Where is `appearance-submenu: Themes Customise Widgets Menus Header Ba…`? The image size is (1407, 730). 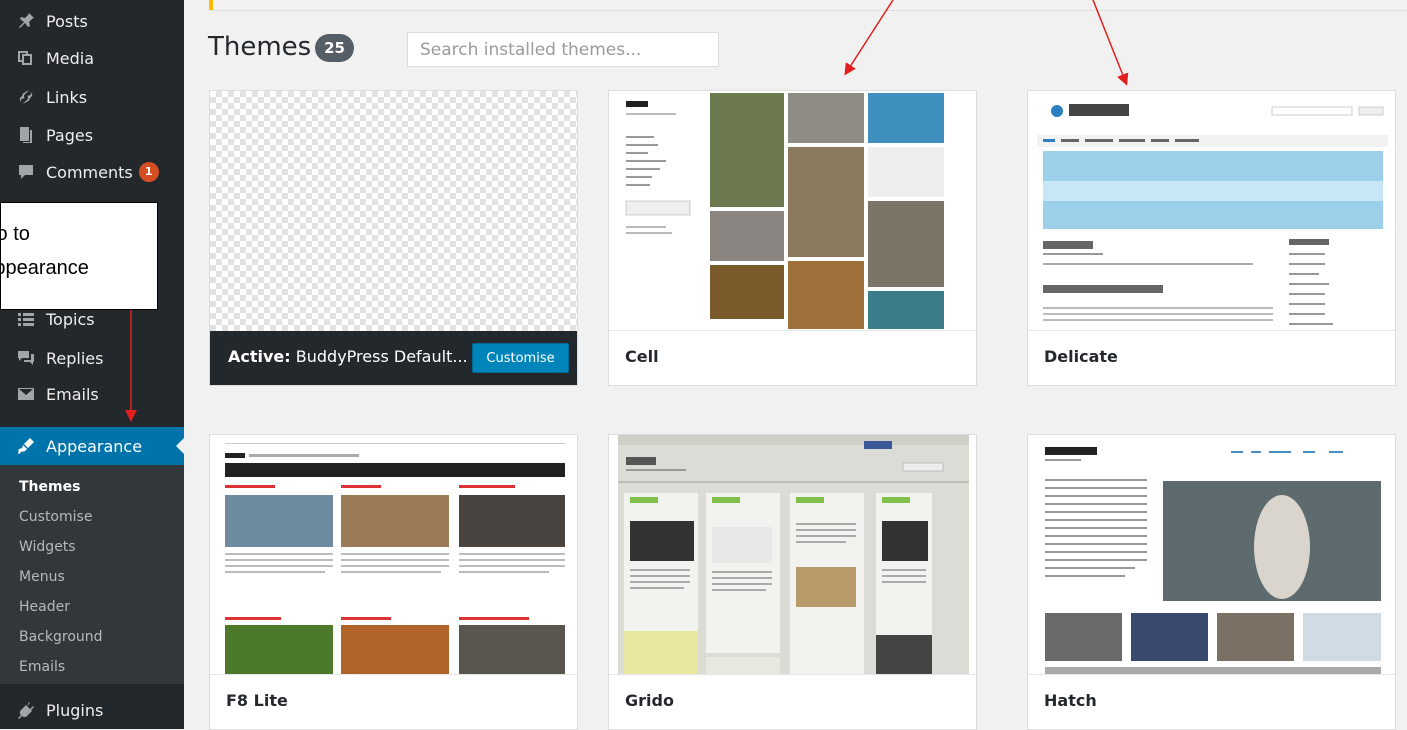 appearance-submenu: Themes Customise Widgets Menus Header Ba… is located at coordinates (92, 574).